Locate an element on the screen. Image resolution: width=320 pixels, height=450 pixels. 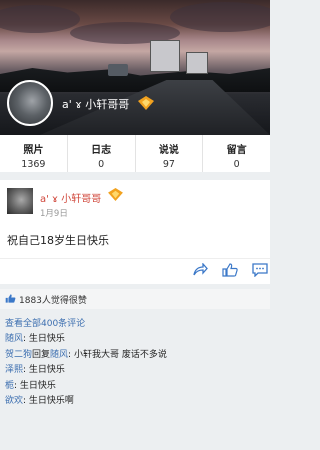
stat-label: 说说 is located at coordinates (168, 150).